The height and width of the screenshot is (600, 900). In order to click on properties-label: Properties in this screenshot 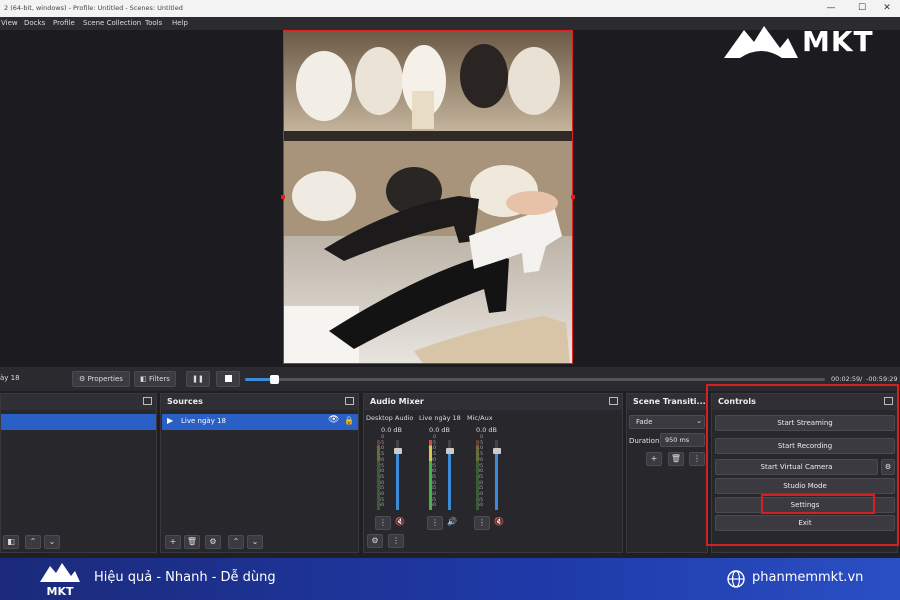, I will do `click(105, 379)`.